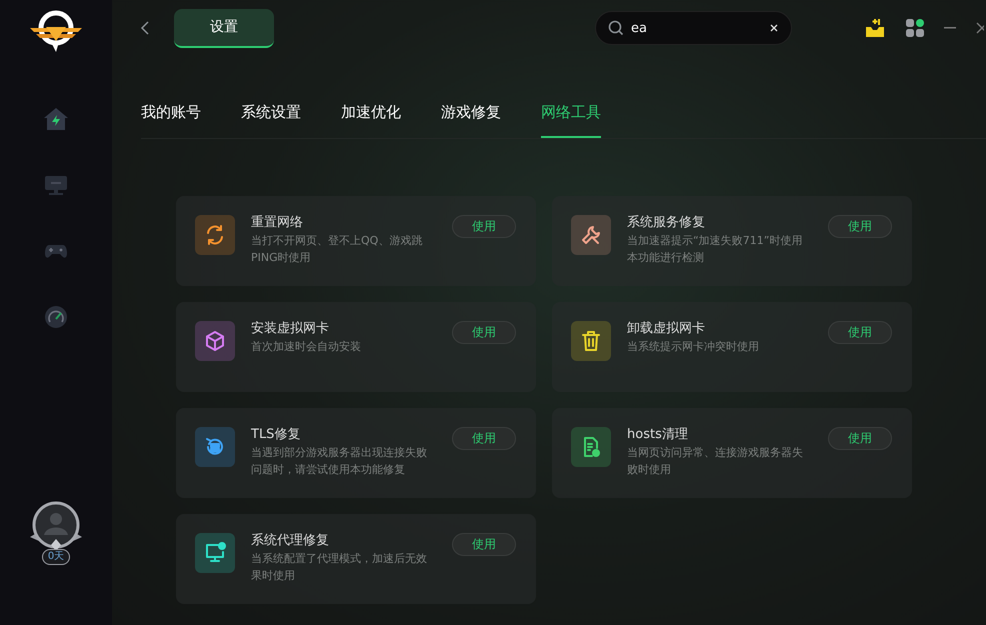 The image size is (986, 625). I want to click on tool-description: 当系统提示网卡冲突时使用, so click(693, 347).